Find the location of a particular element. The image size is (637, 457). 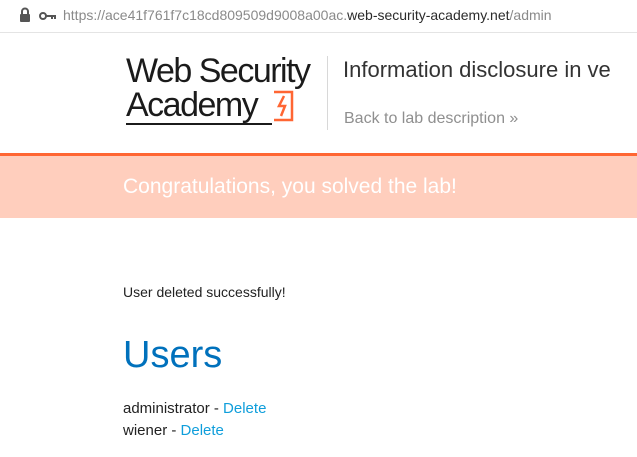

url-path: /admin is located at coordinates (530, 15).